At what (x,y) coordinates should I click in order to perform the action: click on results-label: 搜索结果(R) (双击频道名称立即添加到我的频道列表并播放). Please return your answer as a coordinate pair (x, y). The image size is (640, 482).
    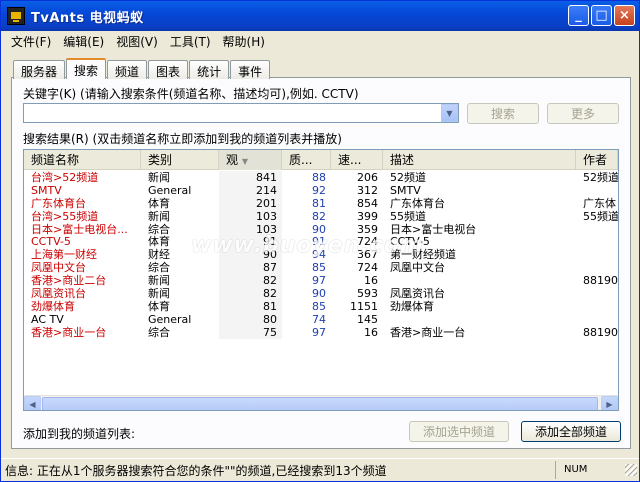
    Looking at the image, I should click on (182, 139).